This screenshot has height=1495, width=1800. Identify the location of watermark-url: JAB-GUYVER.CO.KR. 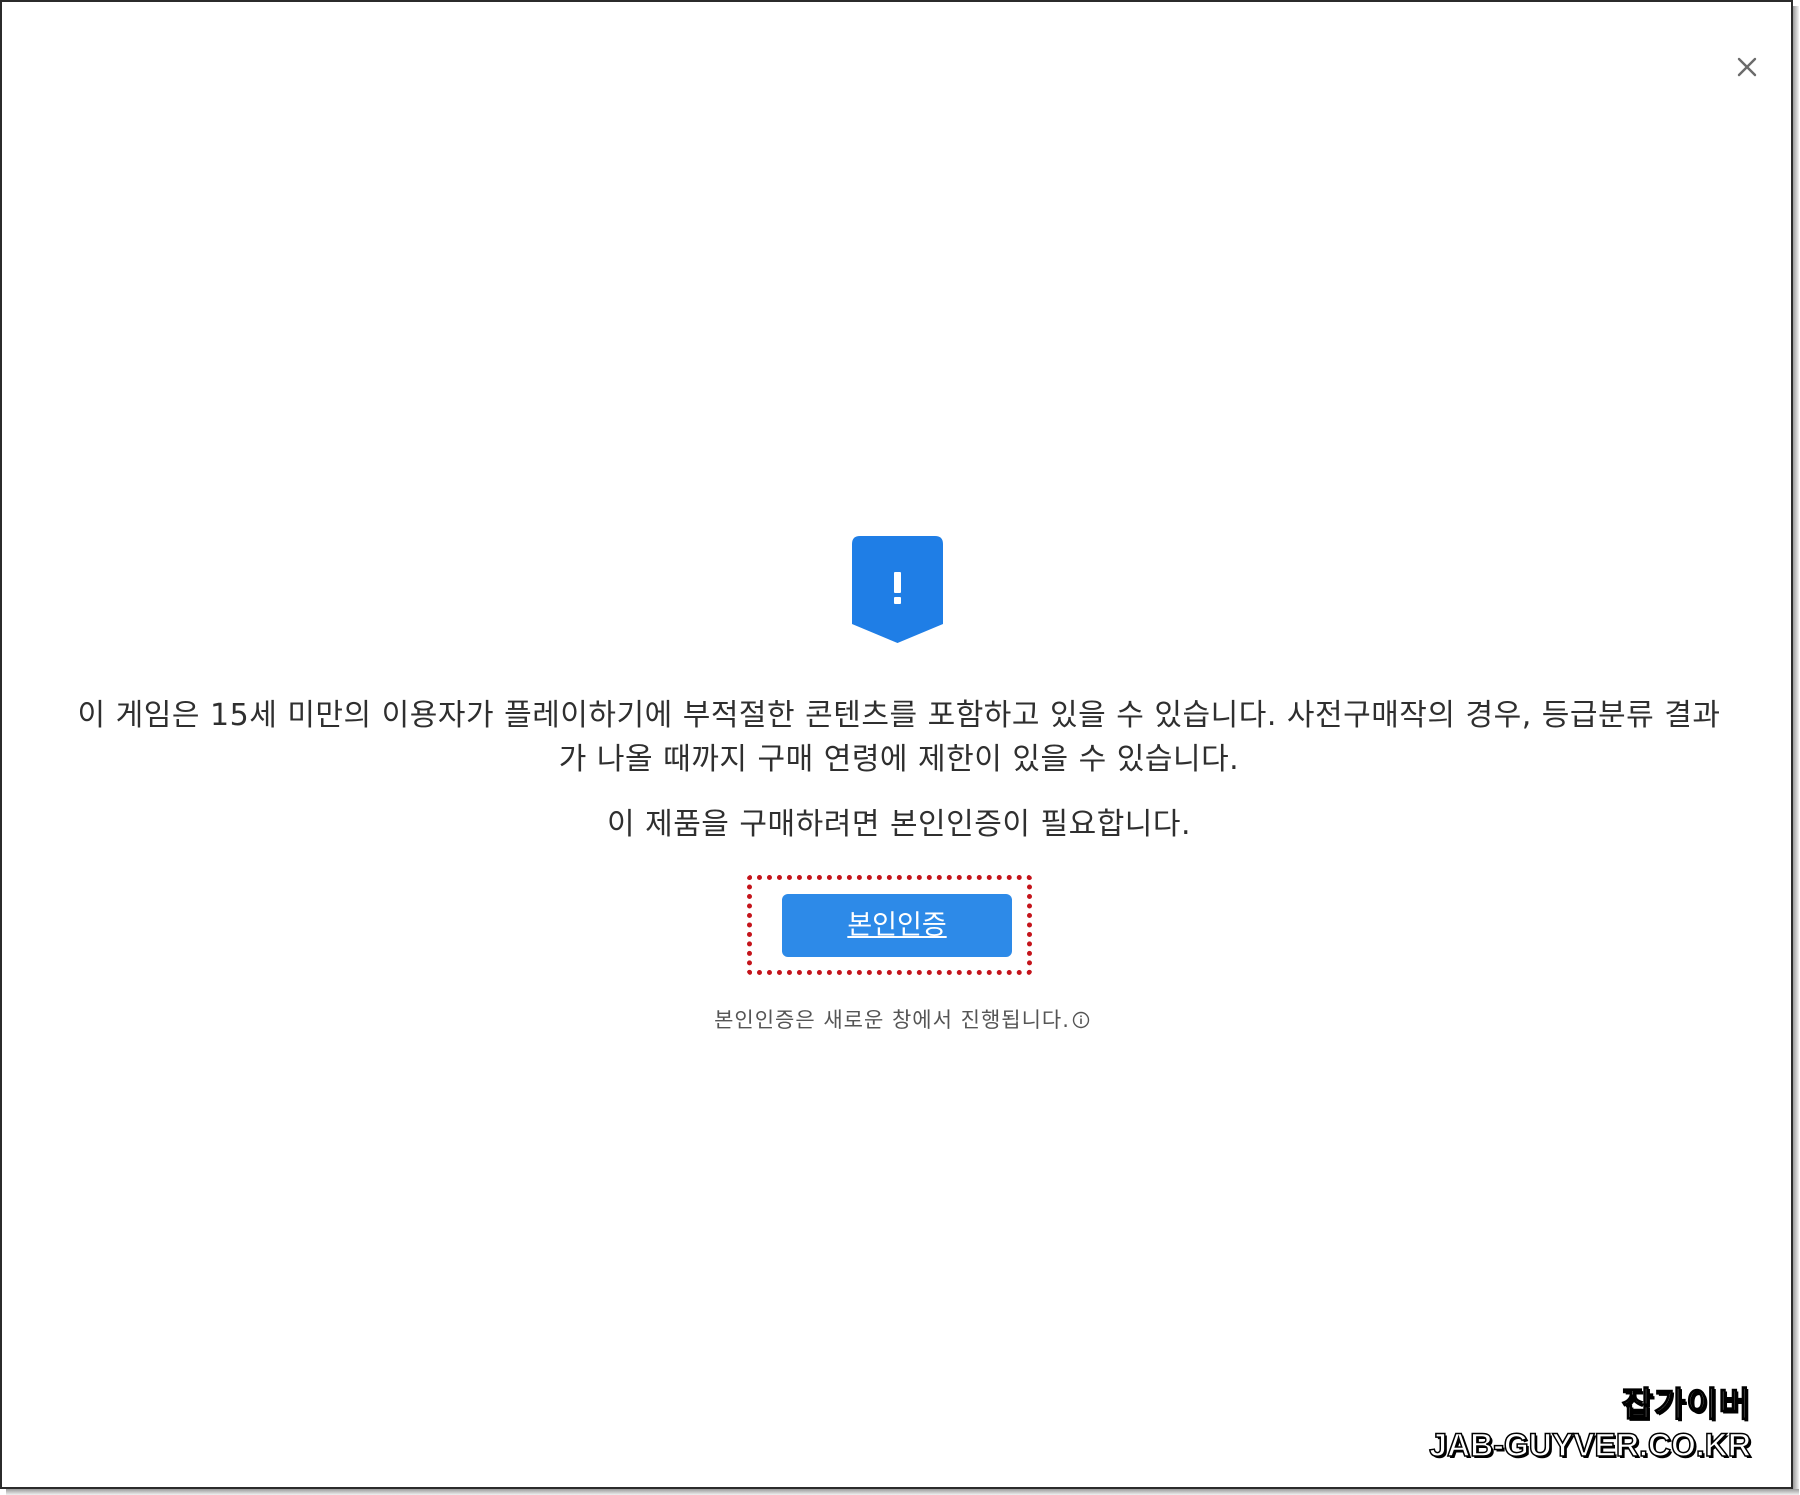
(1589, 1445).